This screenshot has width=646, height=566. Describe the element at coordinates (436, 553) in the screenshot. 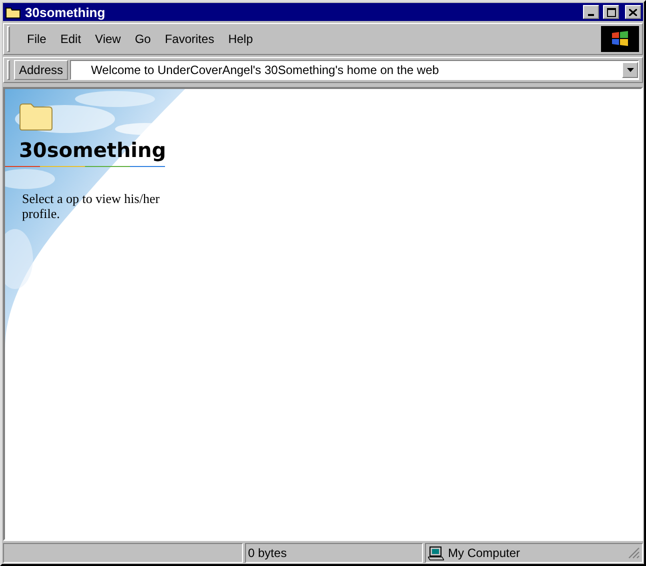

I see `computer-icon` at that location.